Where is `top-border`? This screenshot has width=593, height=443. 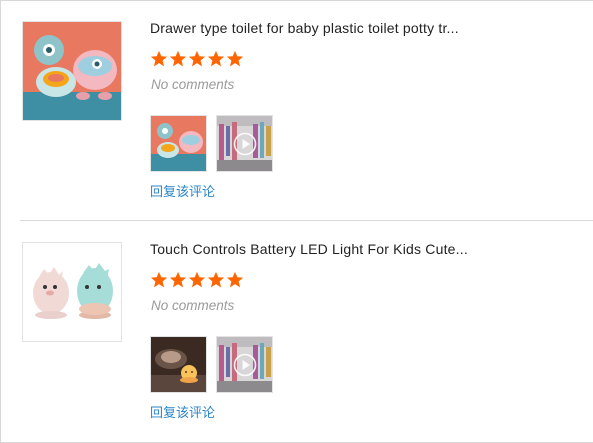 top-border is located at coordinates (297, 0).